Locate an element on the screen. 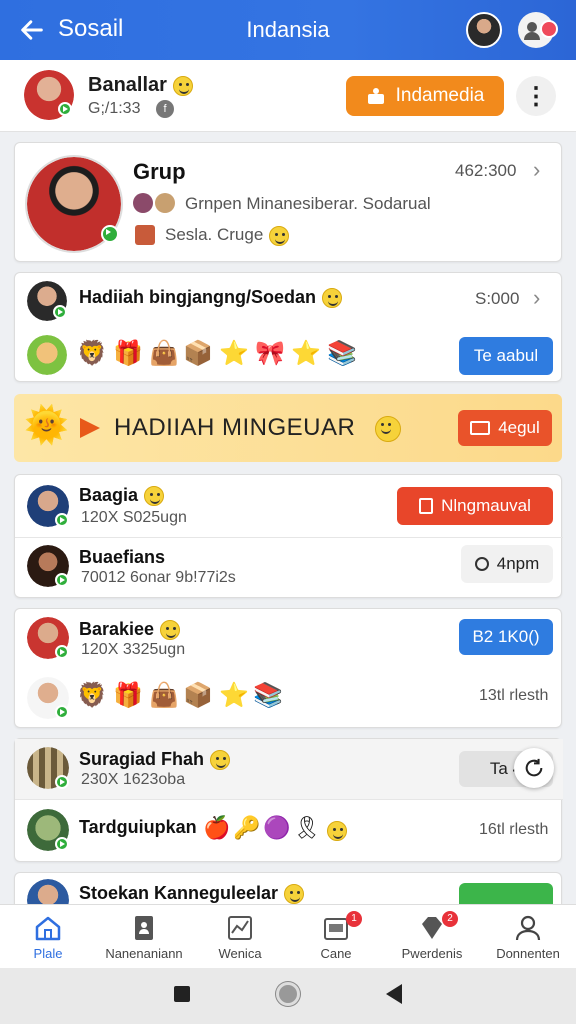  user-name: Buaefians is located at coordinates (122, 557).